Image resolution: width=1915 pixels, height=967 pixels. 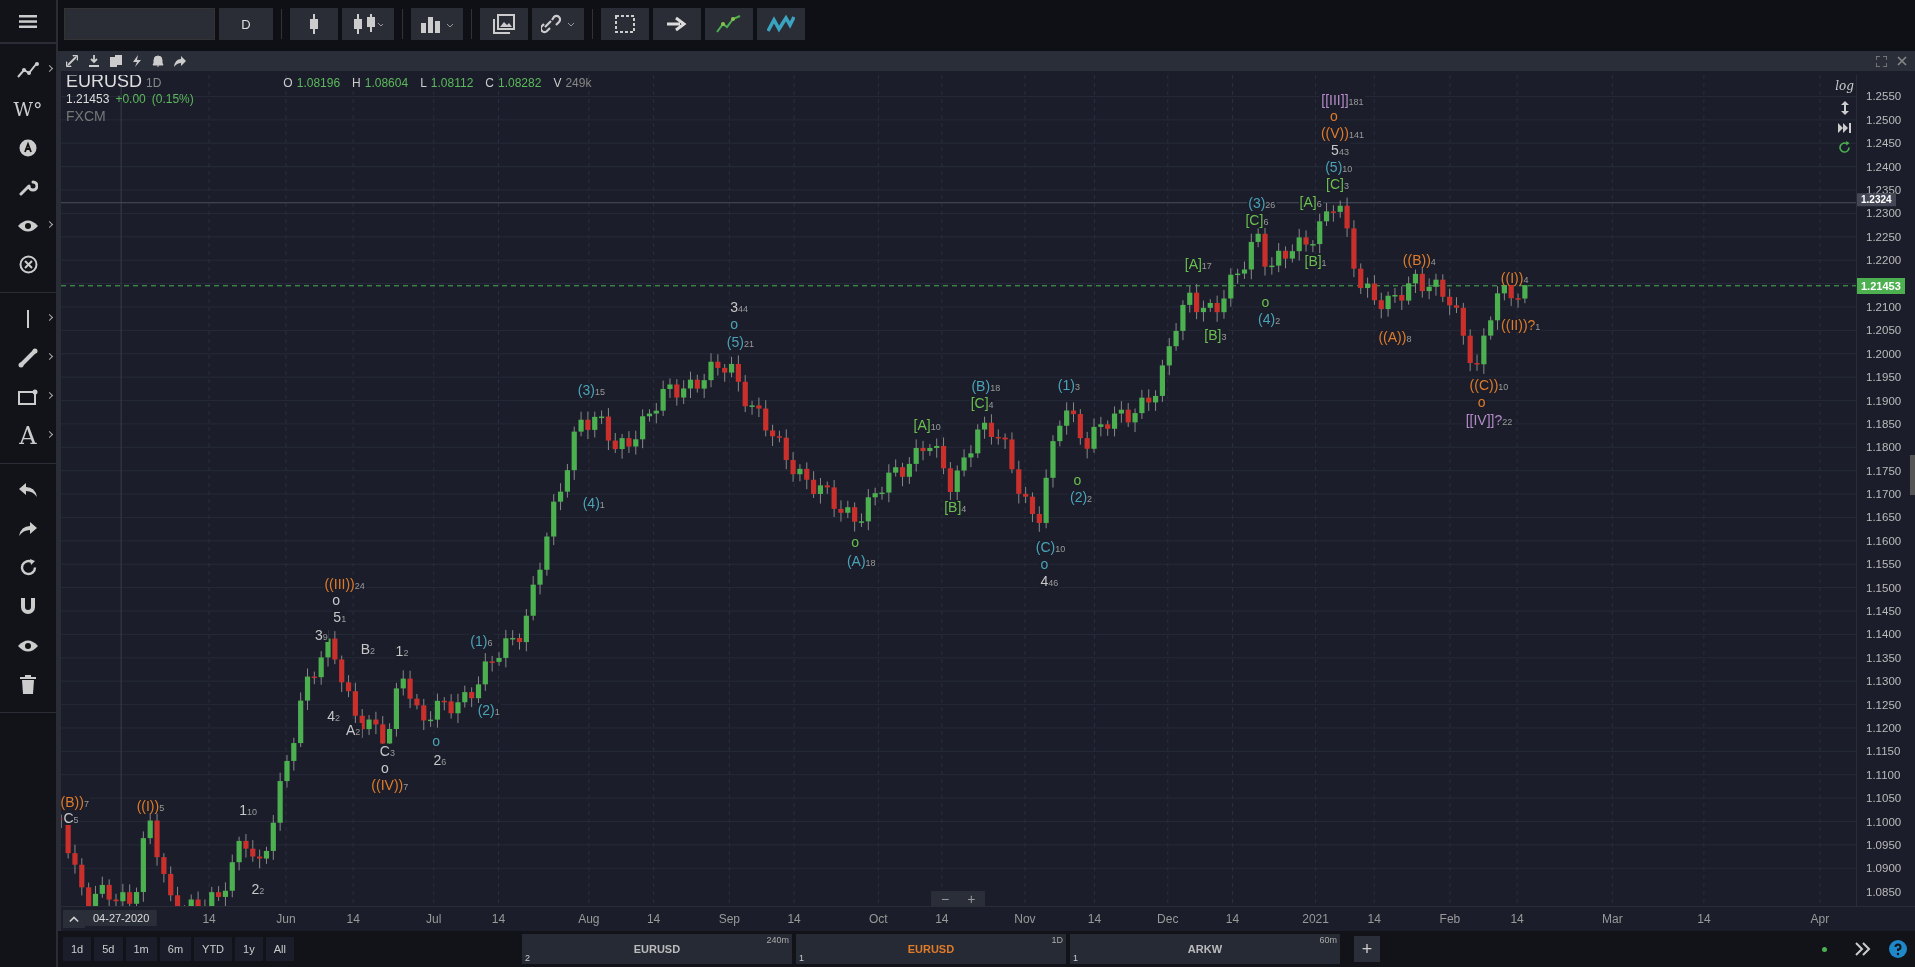 What do you see at coordinates (150, 806) in the screenshot?
I see `wave-label: ((I))5` at bounding box center [150, 806].